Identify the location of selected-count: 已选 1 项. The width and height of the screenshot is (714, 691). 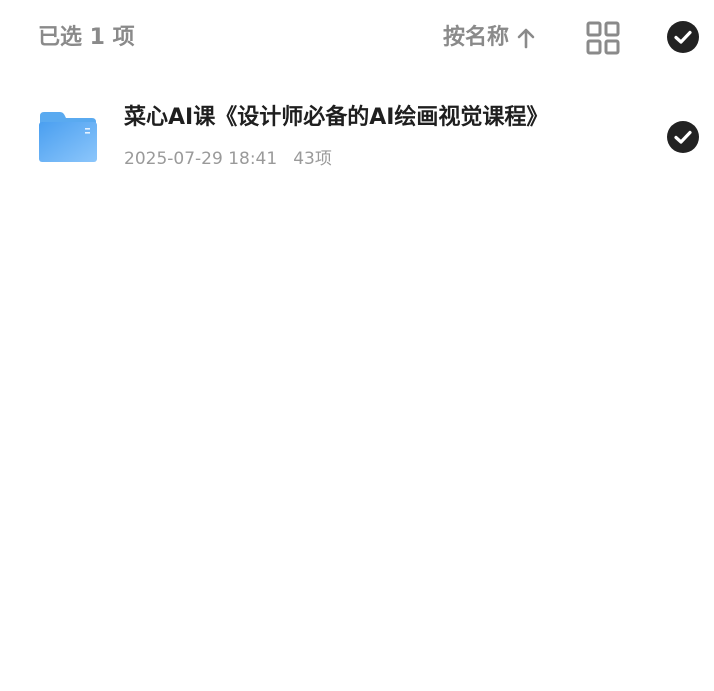
(86, 37).